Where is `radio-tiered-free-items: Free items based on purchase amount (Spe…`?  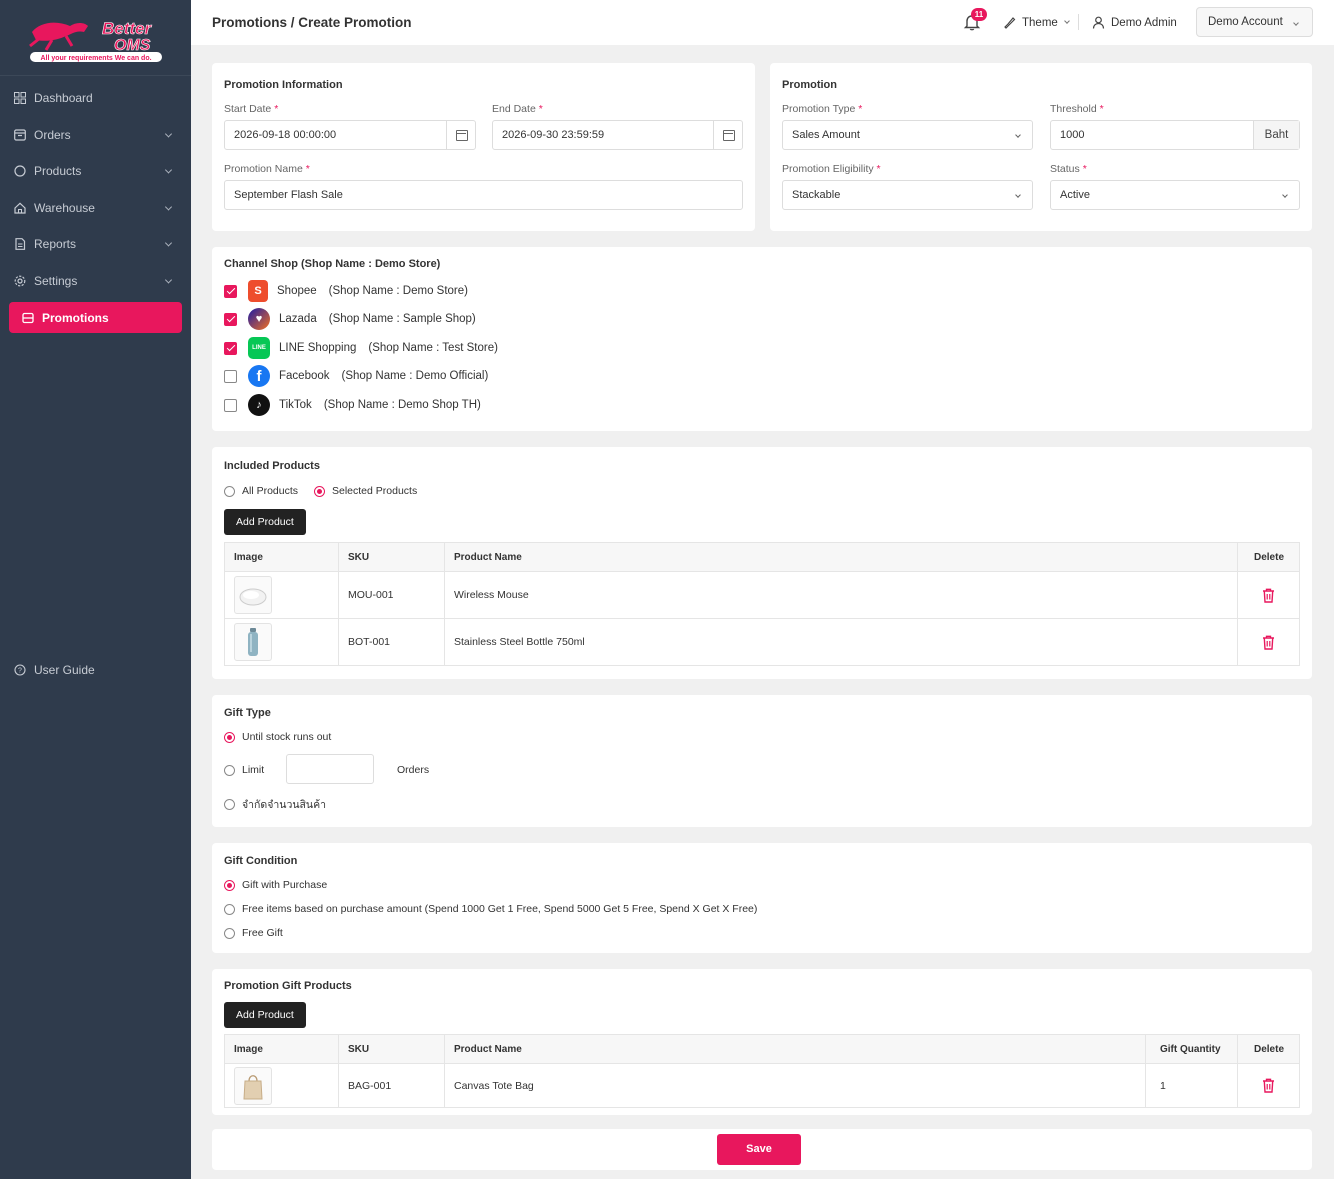
radio-tiered-free-items: Free items based on purchase amount (Spe… is located at coordinates (490, 909).